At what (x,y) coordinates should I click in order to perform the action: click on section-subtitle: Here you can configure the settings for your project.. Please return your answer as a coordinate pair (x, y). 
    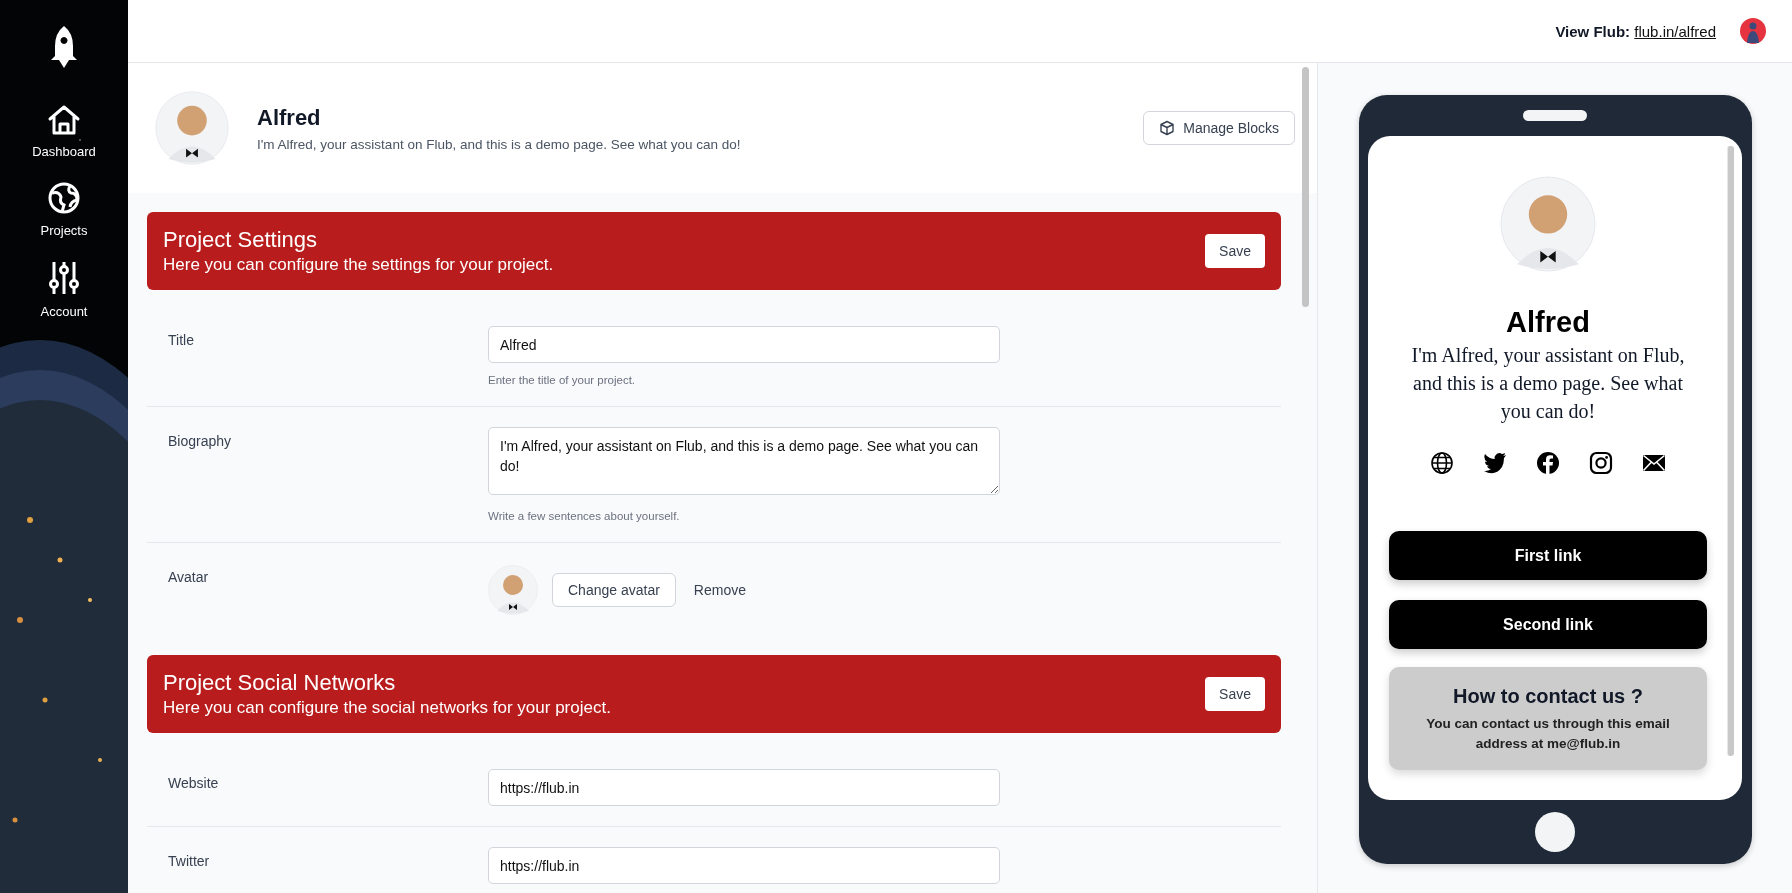
    Looking at the image, I should click on (359, 265).